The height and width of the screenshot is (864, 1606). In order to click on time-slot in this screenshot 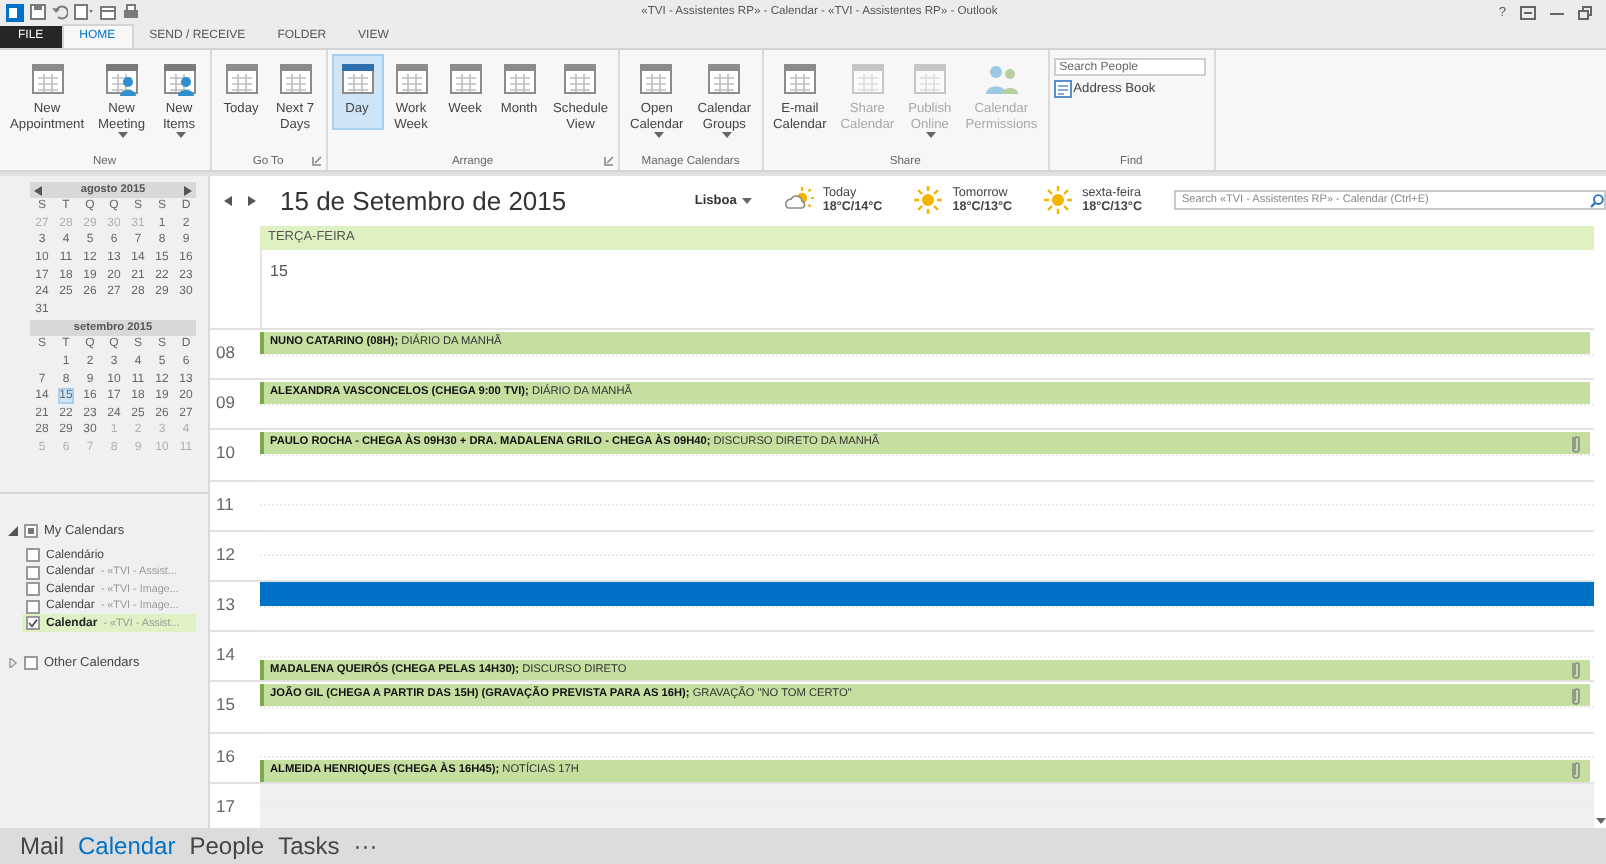, I will do `click(927, 592)`.